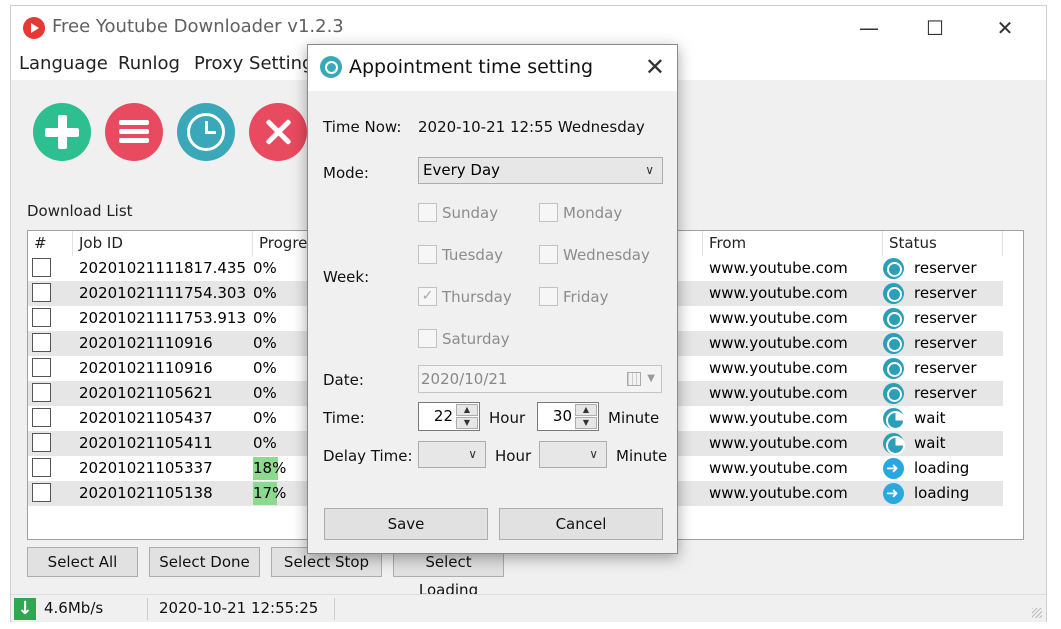  Describe the element at coordinates (581, 524) in the screenshot. I see `cancel-button: Cancel` at that location.